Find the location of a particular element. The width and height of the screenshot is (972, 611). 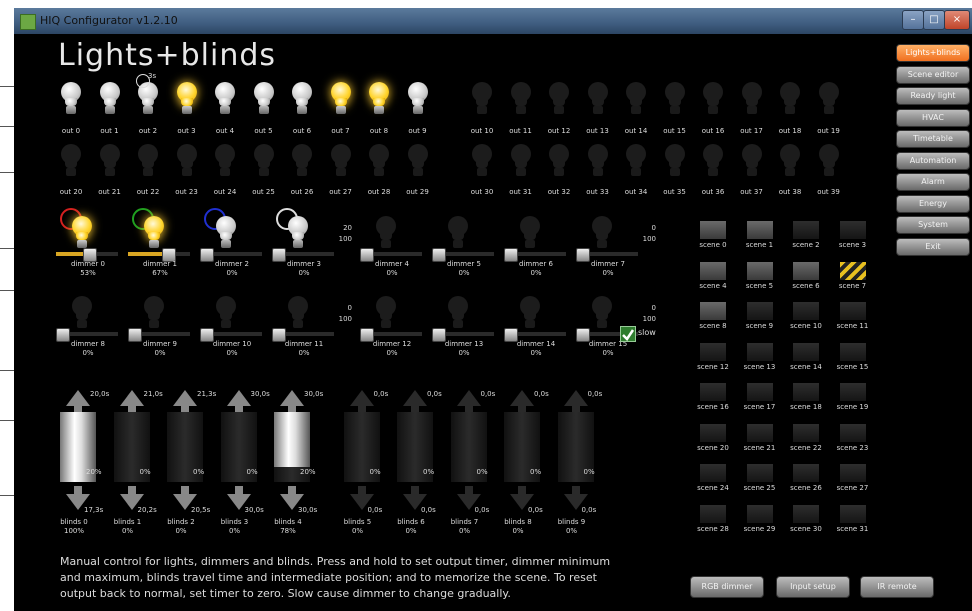

scene-button: scene 28 is located at coordinates (713, 519).